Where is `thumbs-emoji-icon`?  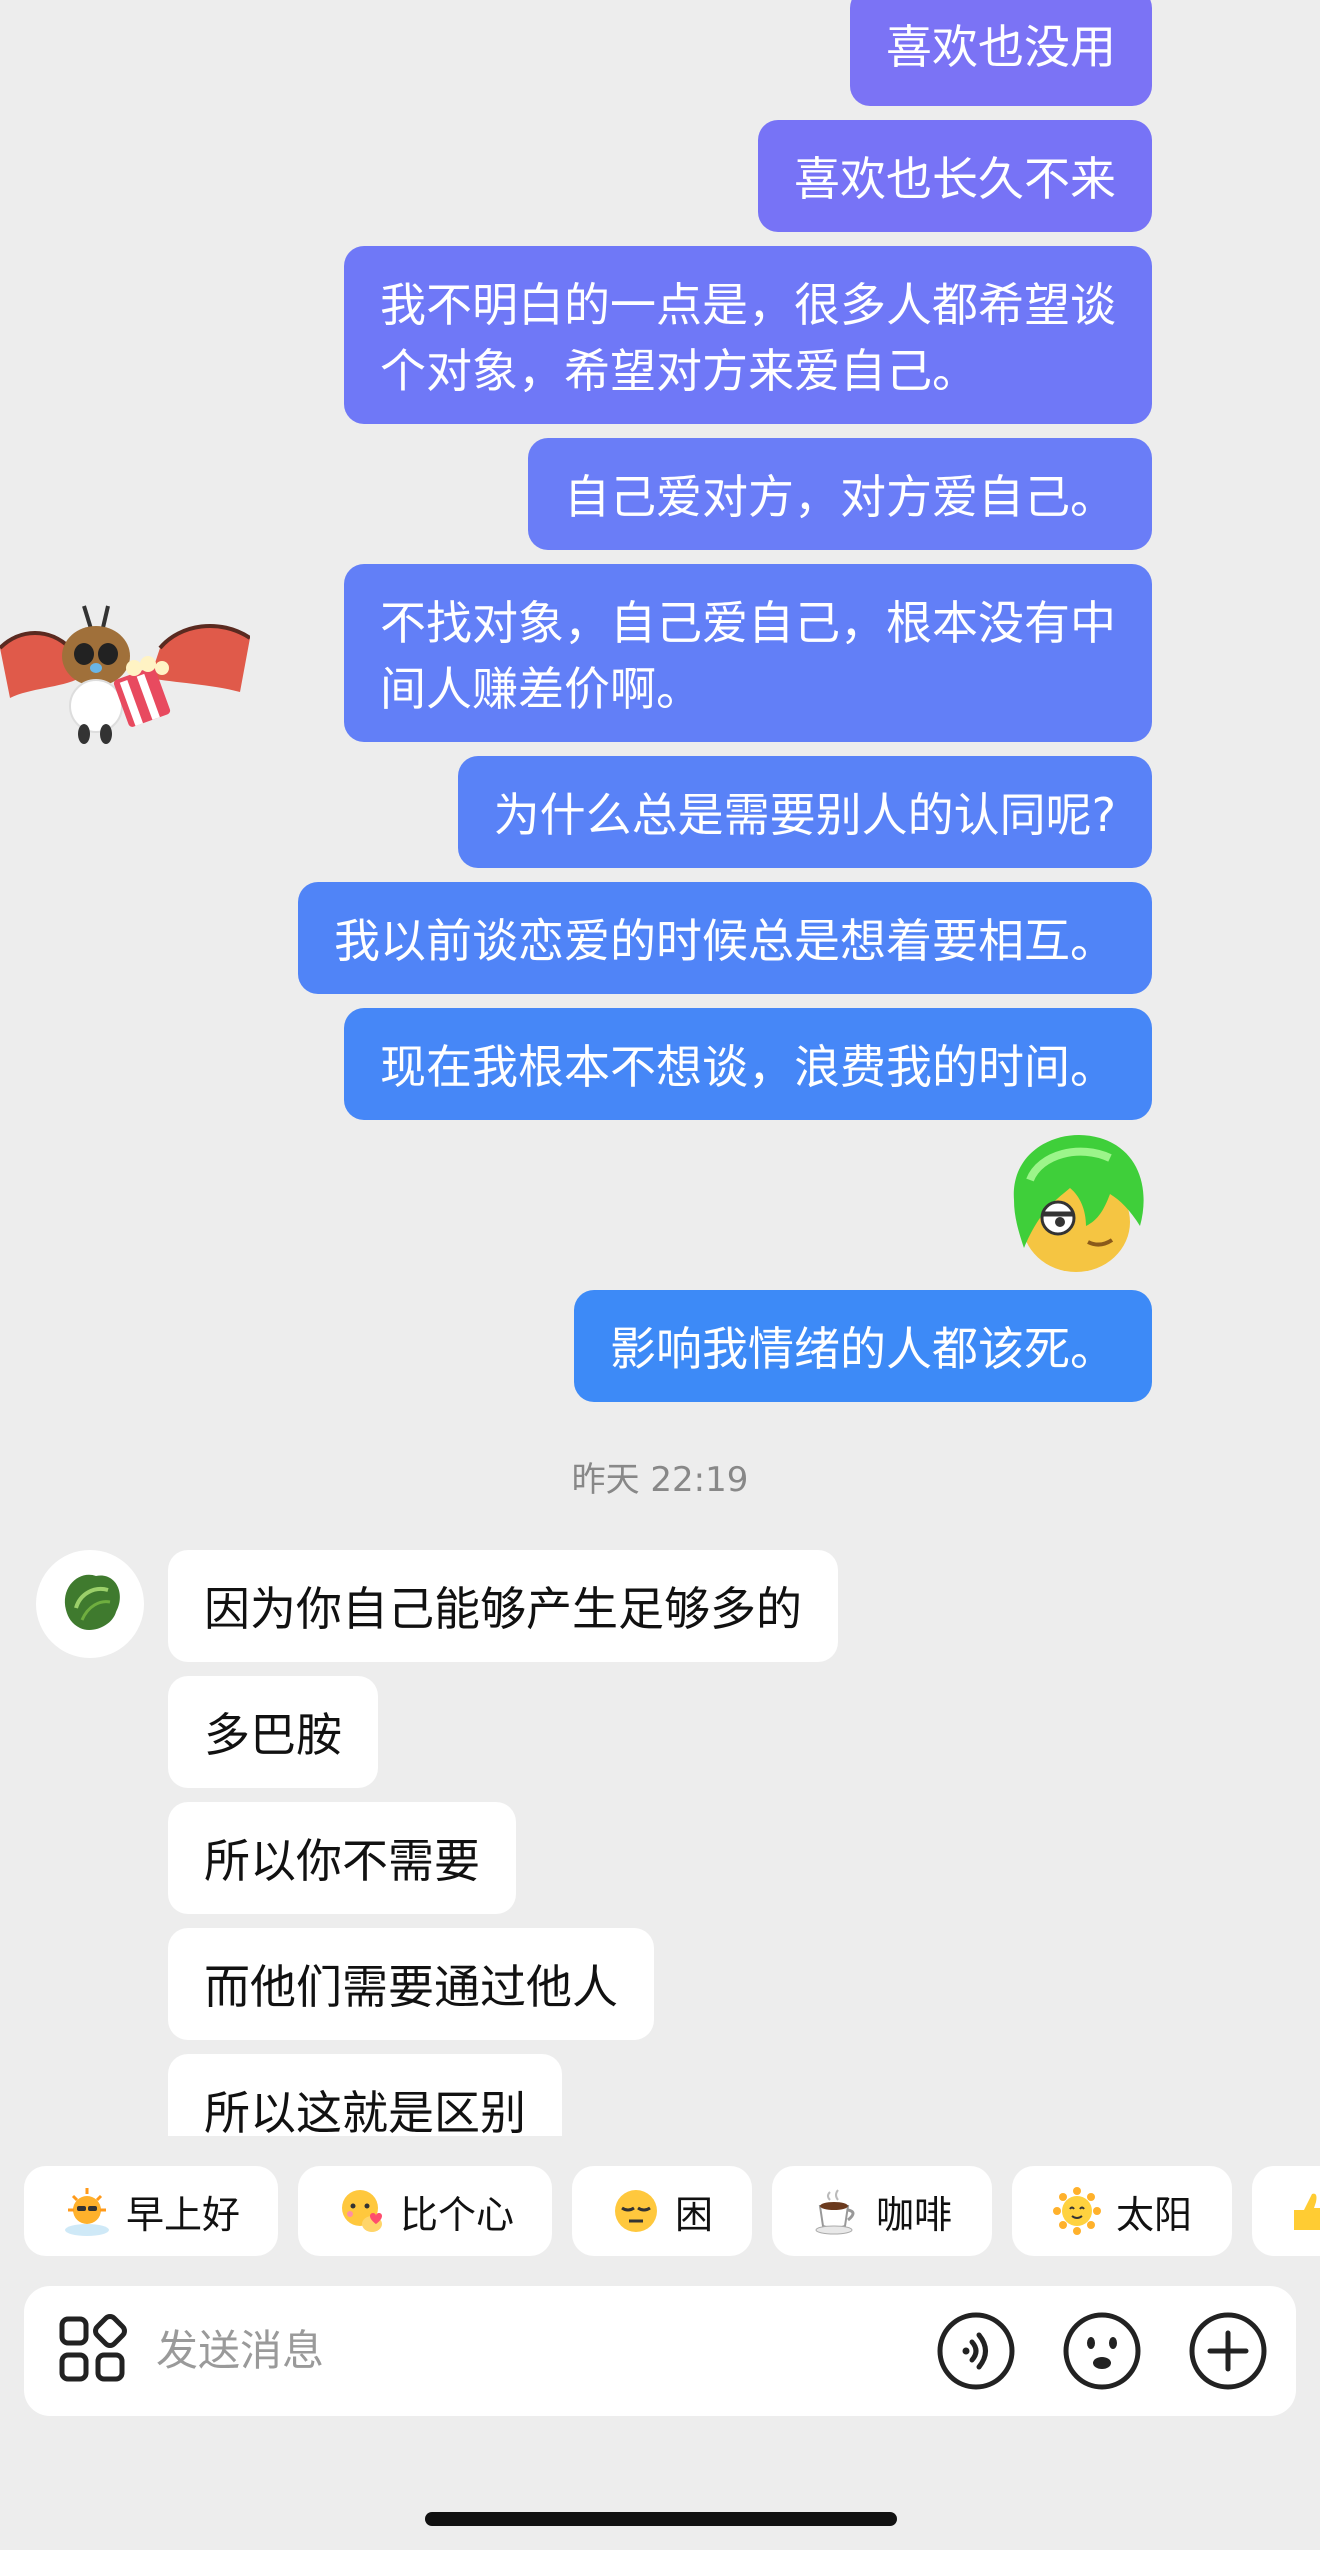
thumbs-emoji-icon is located at coordinates (1307, 2211).